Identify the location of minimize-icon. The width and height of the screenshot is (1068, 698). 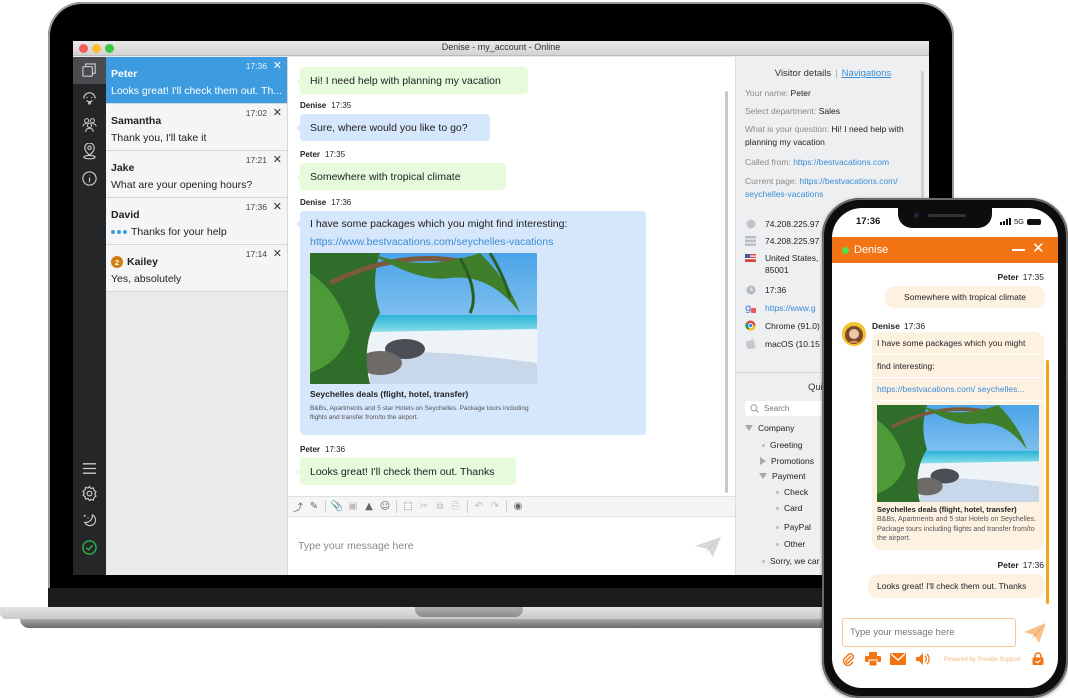
(1018, 250).